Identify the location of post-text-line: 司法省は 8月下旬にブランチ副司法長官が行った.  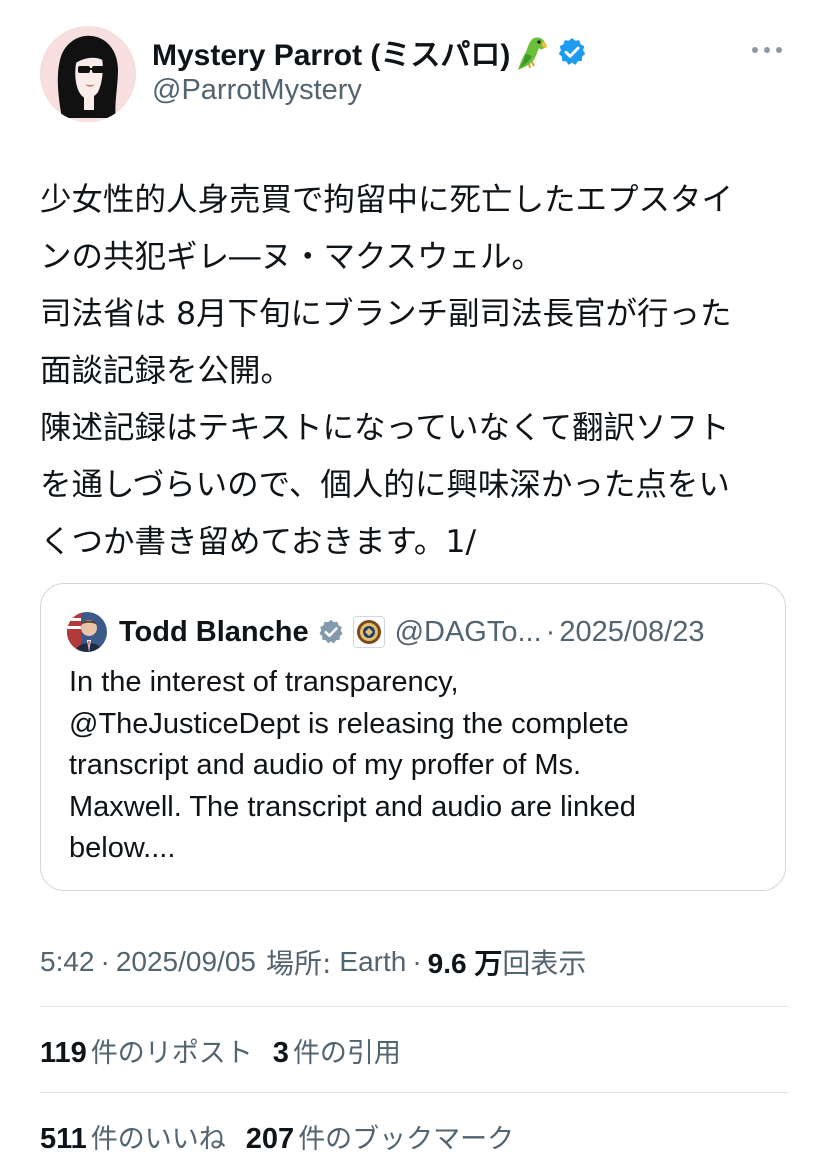
(386, 314).